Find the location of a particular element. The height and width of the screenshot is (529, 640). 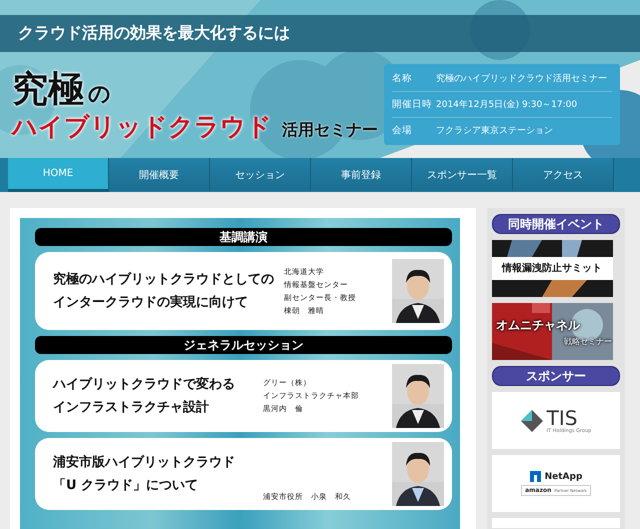

session-title: インフラストラクチャ設計 is located at coordinates (131, 407).